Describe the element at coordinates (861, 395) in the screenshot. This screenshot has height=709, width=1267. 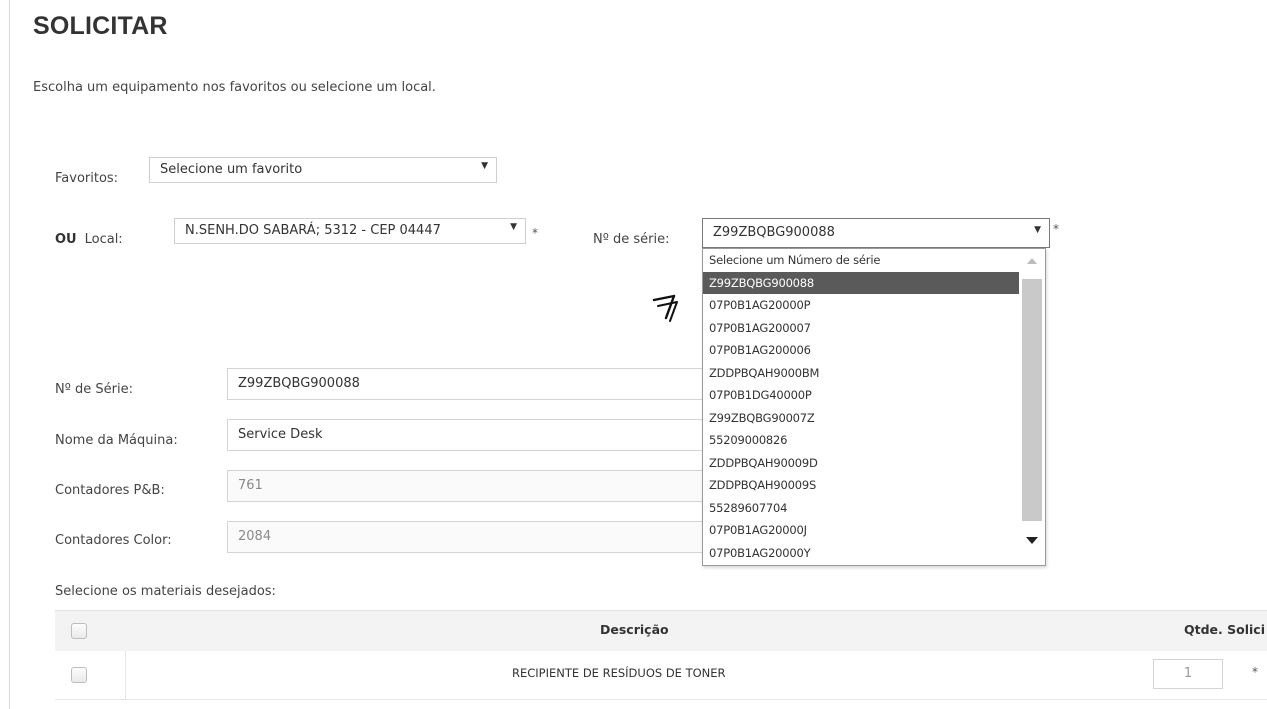
I see `dropdown-option: 07P0B1DG40000P` at that location.